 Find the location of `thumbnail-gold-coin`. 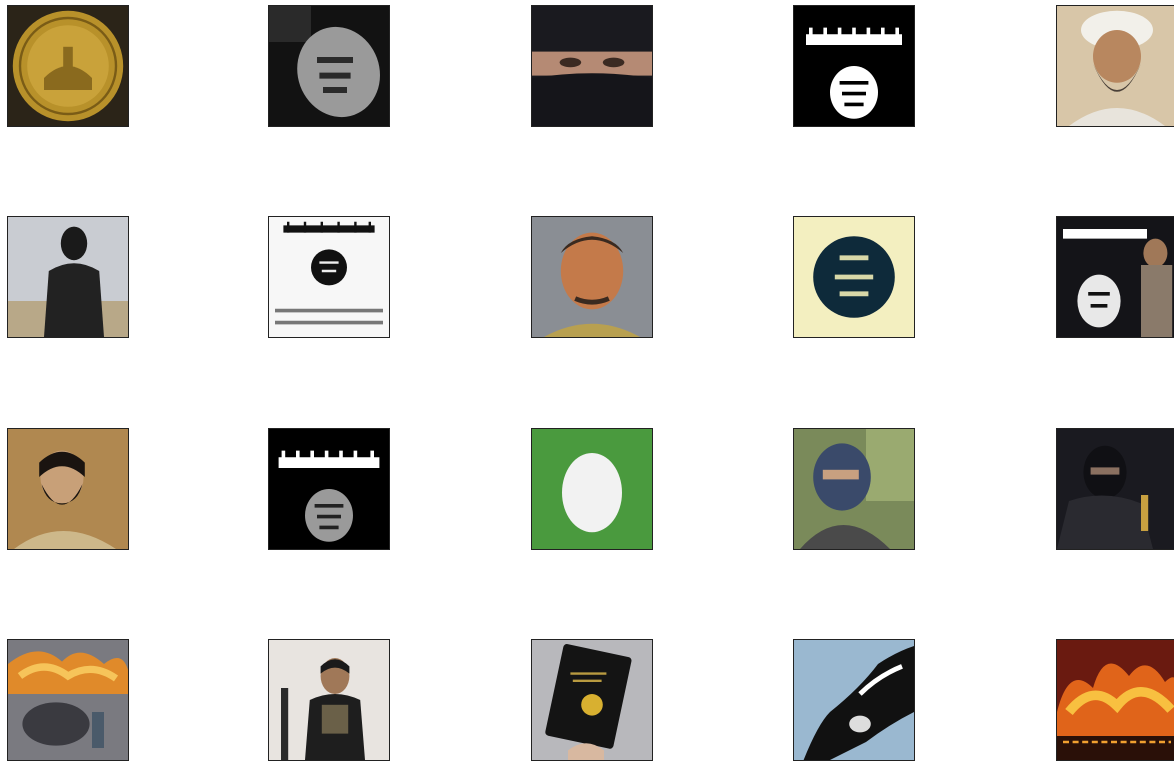

thumbnail-gold-coin is located at coordinates (68, 66).